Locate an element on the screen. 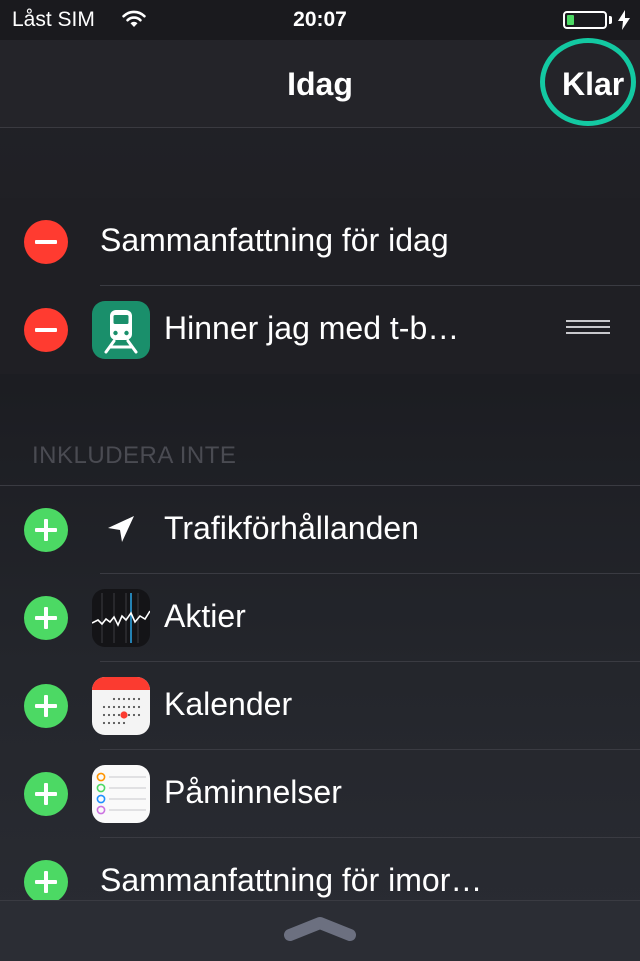  list-item-label: Trafikförhållanden is located at coordinates (291, 528).